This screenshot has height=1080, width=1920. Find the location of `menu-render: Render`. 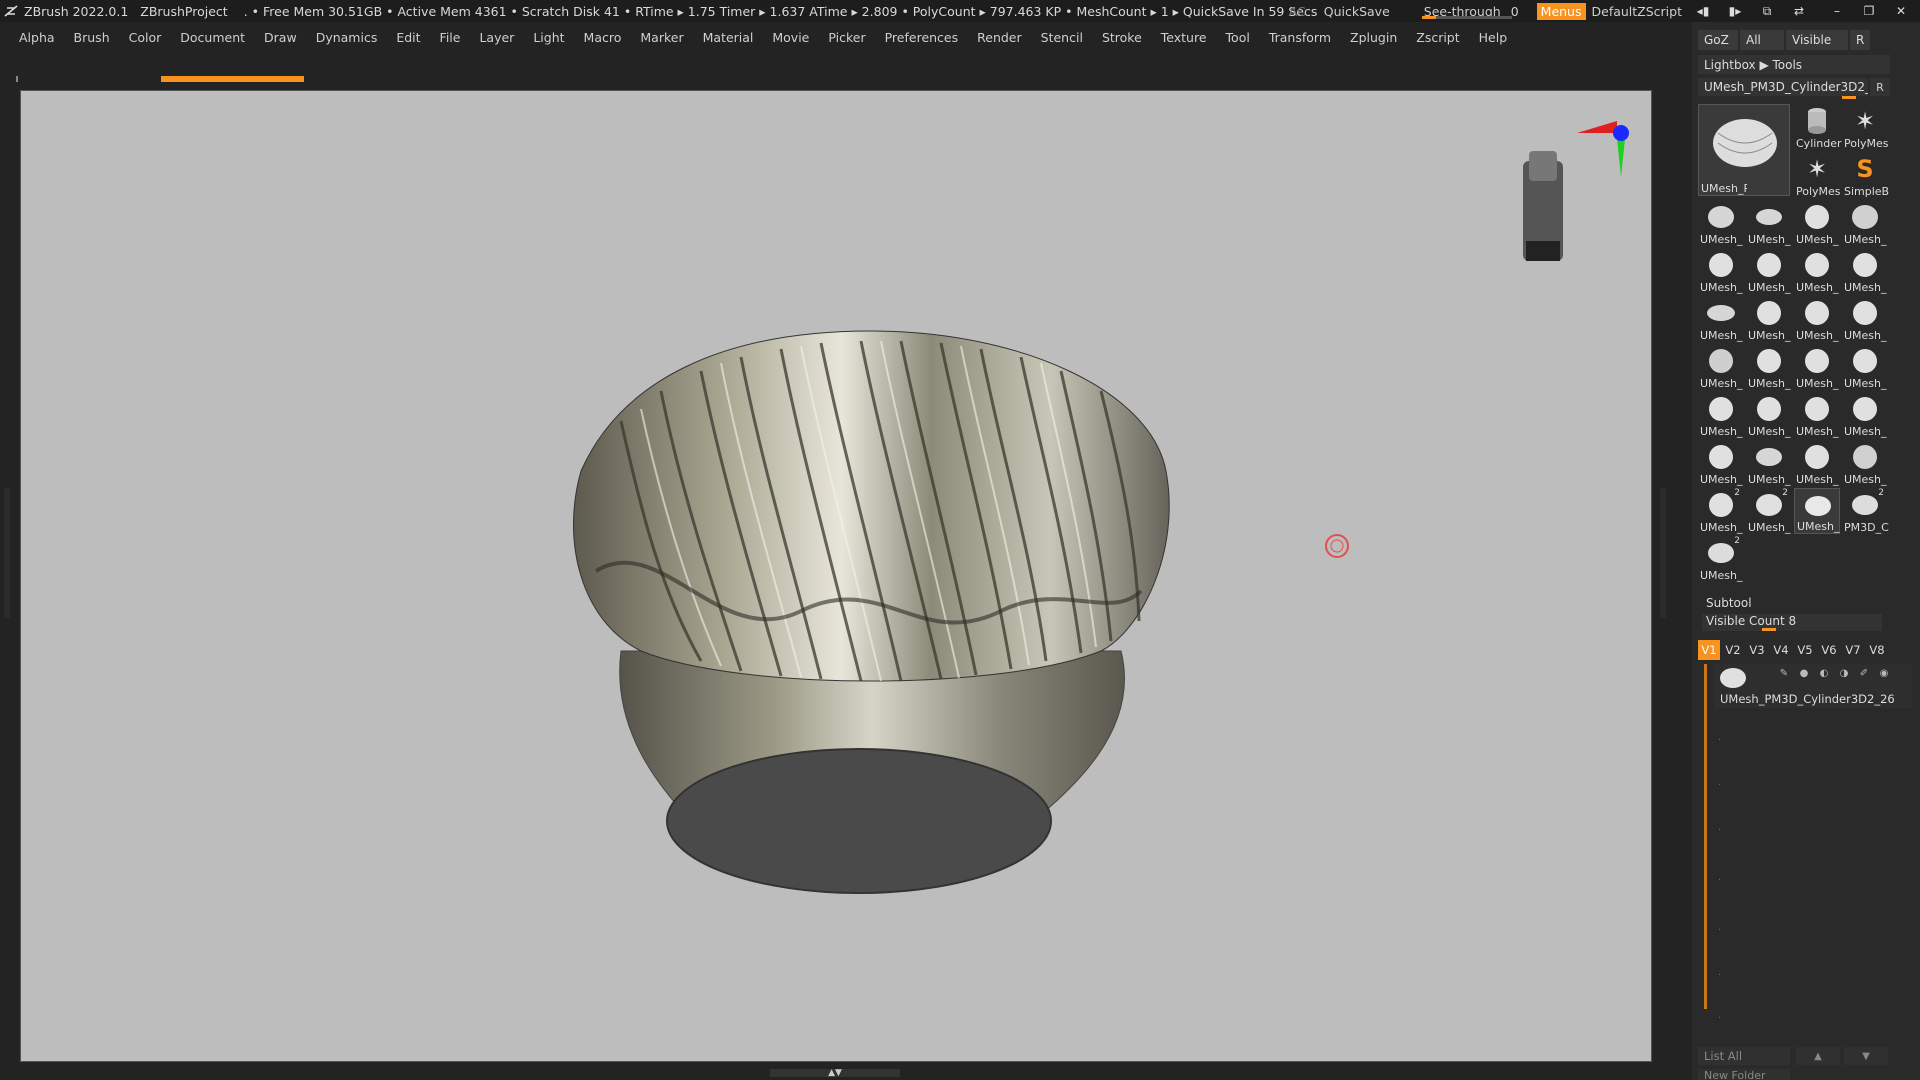

menu-render: Render is located at coordinates (999, 37).